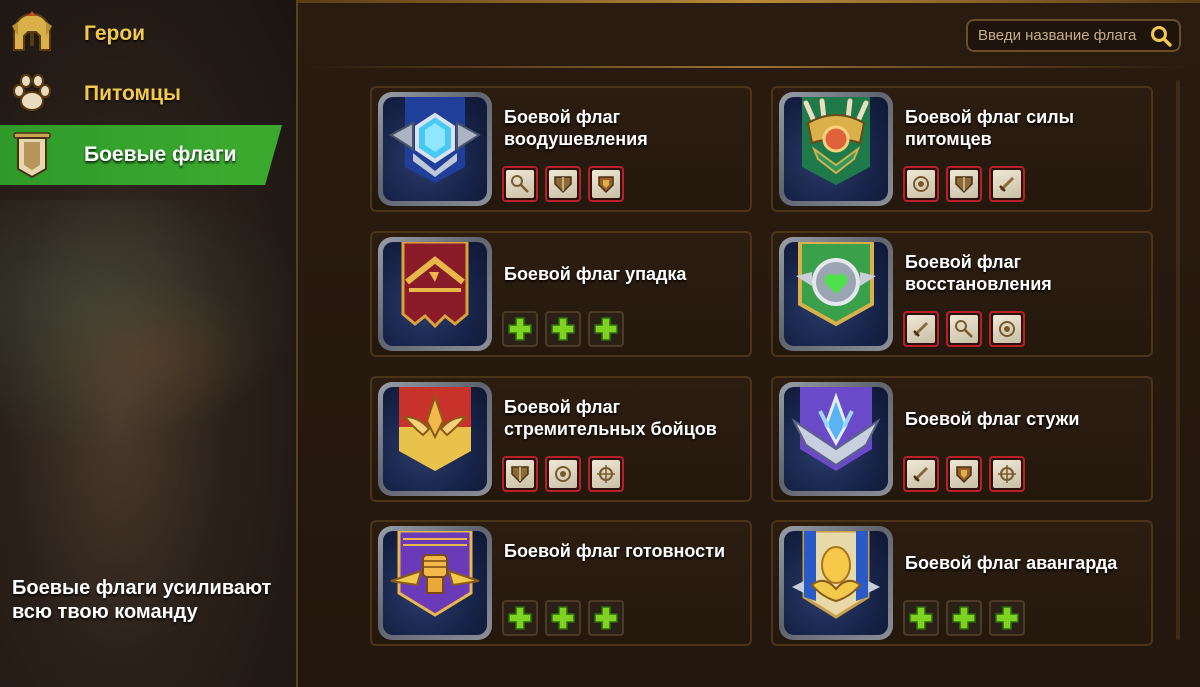 The image size is (1200, 687). I want to click on flag-card: Боевой флаг воодушевления, so click(561, 149).